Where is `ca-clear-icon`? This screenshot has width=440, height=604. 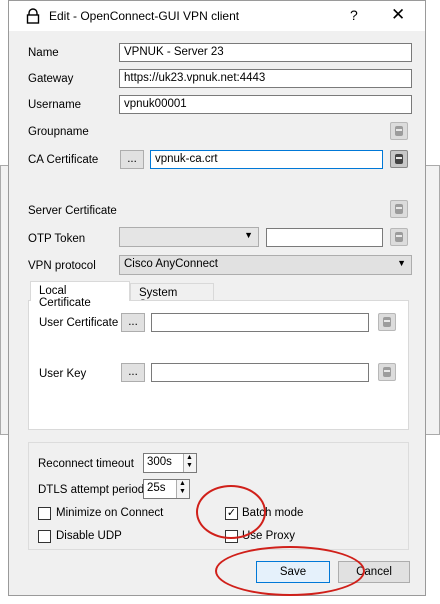 ca-clear-icon is located at coordinates (399, 159).